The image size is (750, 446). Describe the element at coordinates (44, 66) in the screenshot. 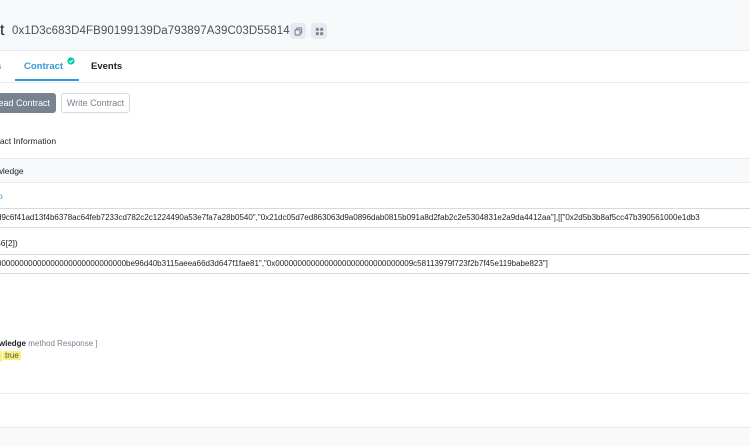

I see `tab-contract-label: Contract` at that location.